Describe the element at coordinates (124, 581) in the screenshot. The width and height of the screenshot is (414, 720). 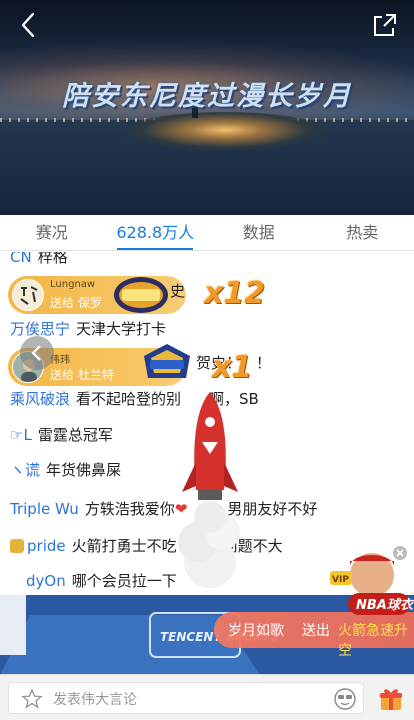
I see `chat-text: 哪个会员拉一下` at that location.